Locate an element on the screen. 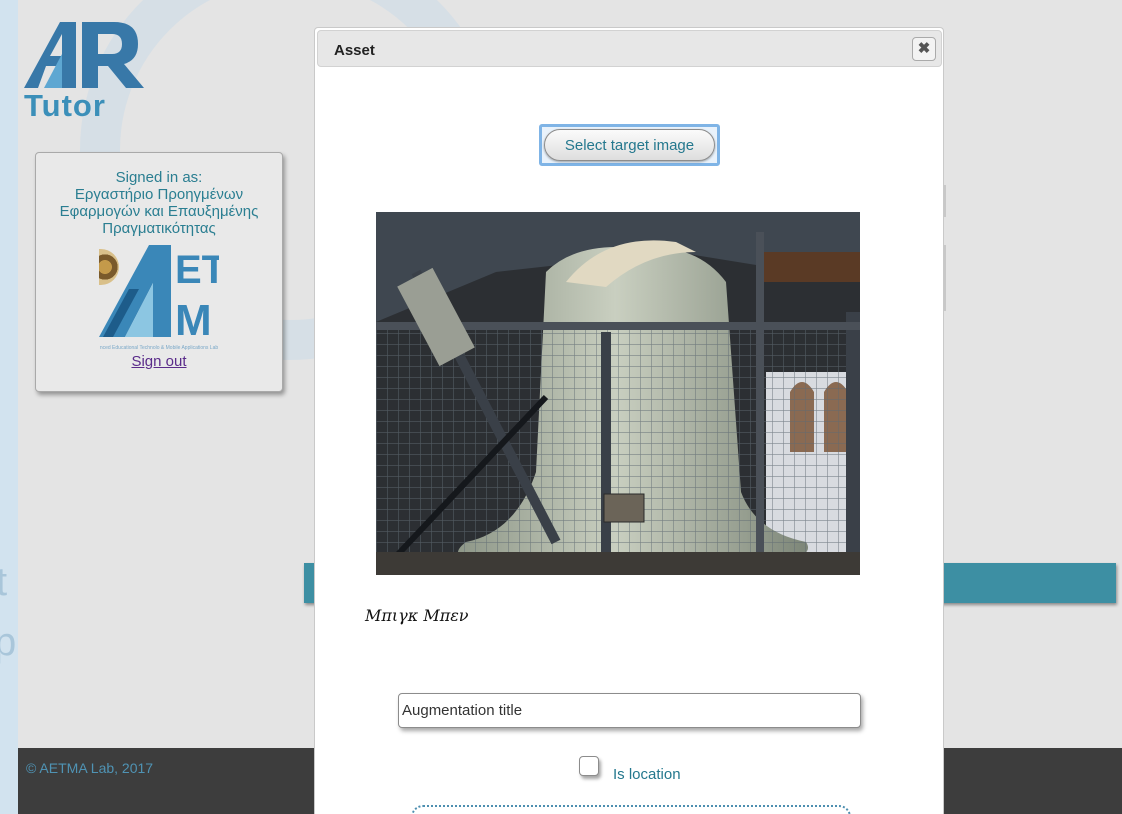  image-caption: Μπιγκ Μπεν is located at coordinates (417, 615).